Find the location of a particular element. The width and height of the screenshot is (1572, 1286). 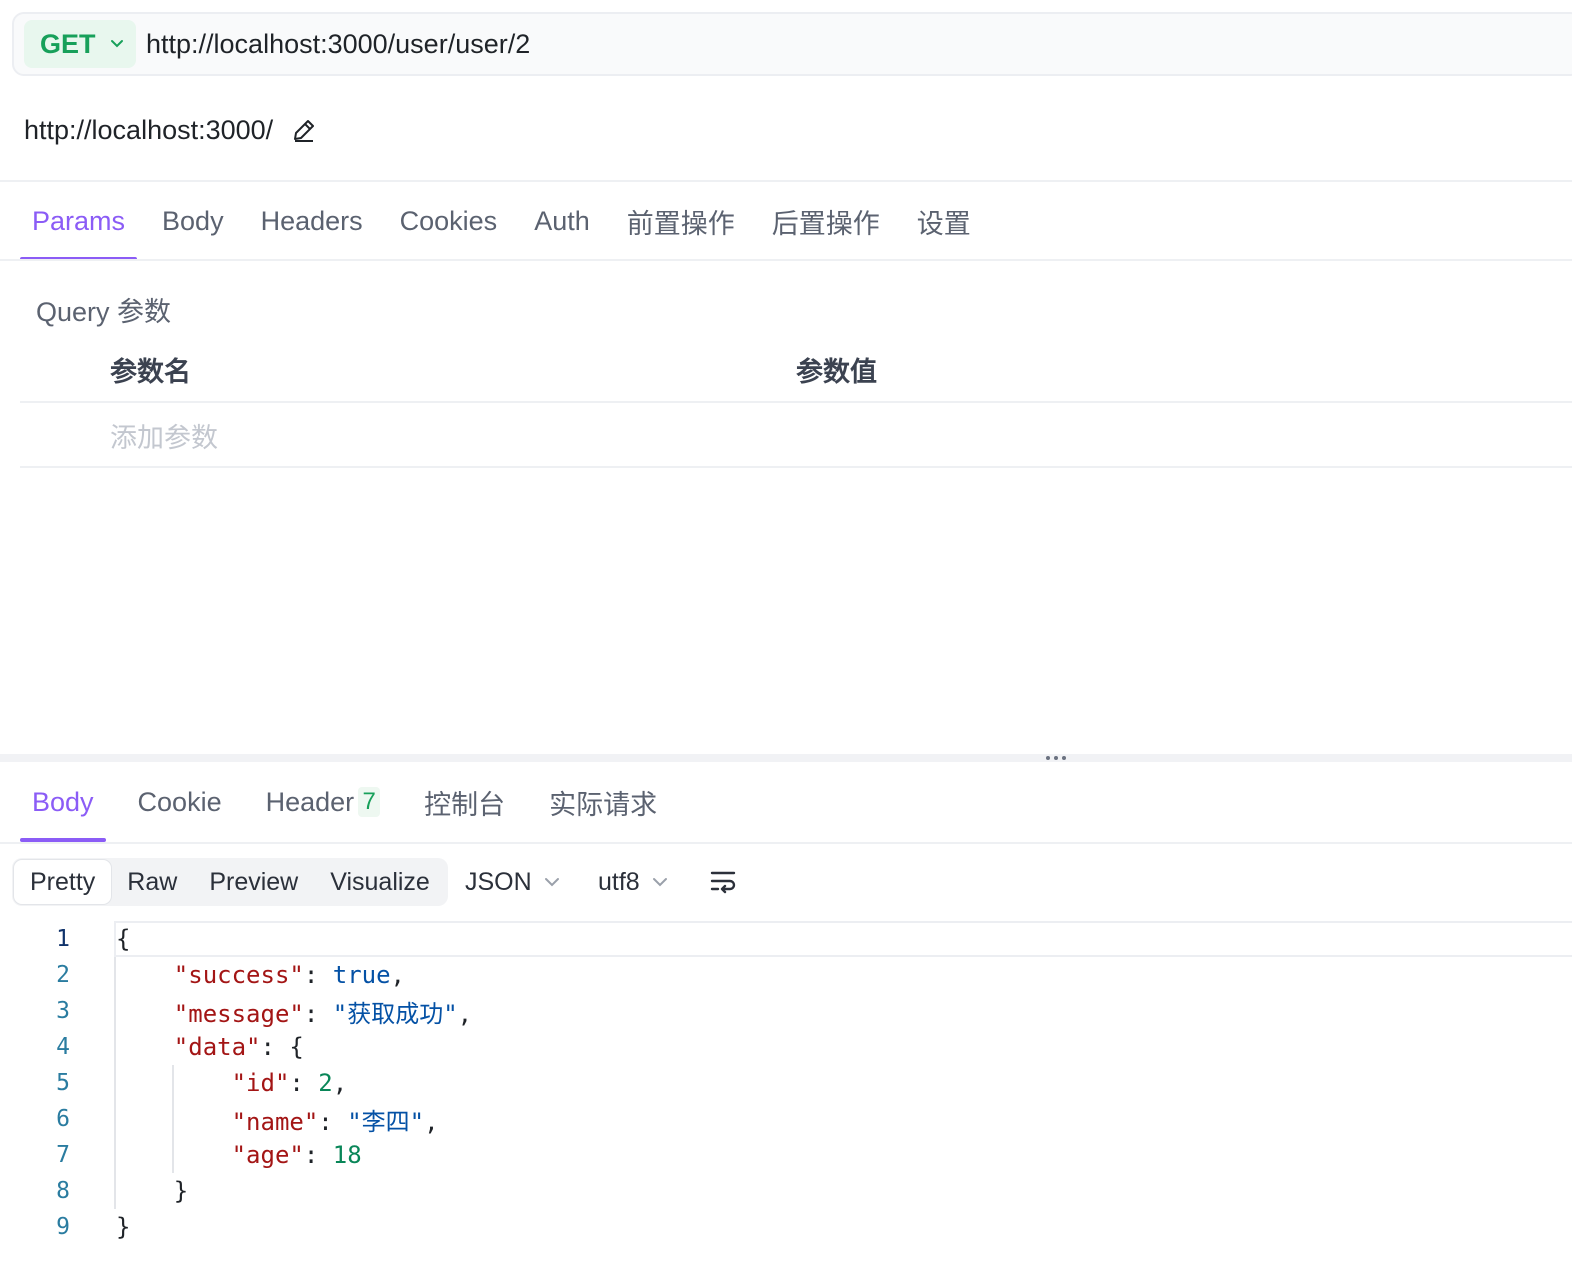

param-name-header: 参数名 is located at coordinates (150, 372).